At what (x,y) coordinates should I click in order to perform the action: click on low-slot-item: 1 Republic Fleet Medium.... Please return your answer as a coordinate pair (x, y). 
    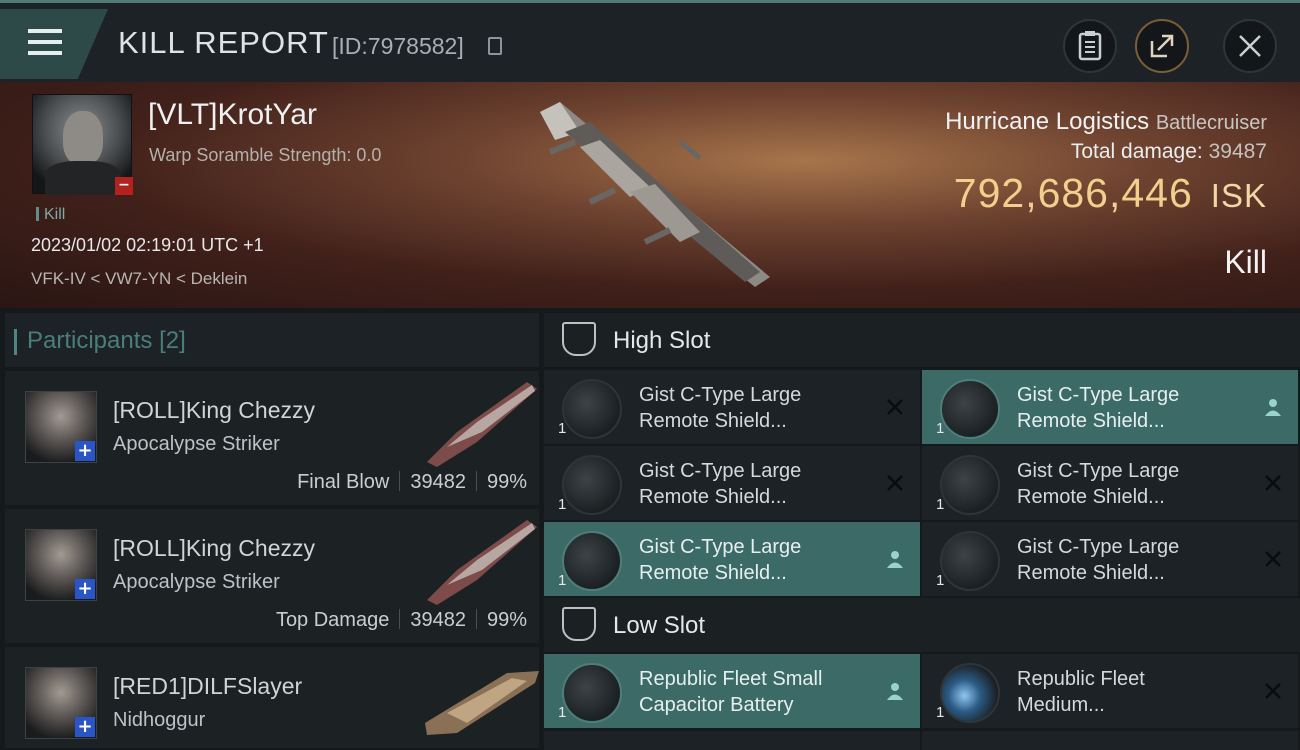
    Looking at the image, I should click on (1110, 691).